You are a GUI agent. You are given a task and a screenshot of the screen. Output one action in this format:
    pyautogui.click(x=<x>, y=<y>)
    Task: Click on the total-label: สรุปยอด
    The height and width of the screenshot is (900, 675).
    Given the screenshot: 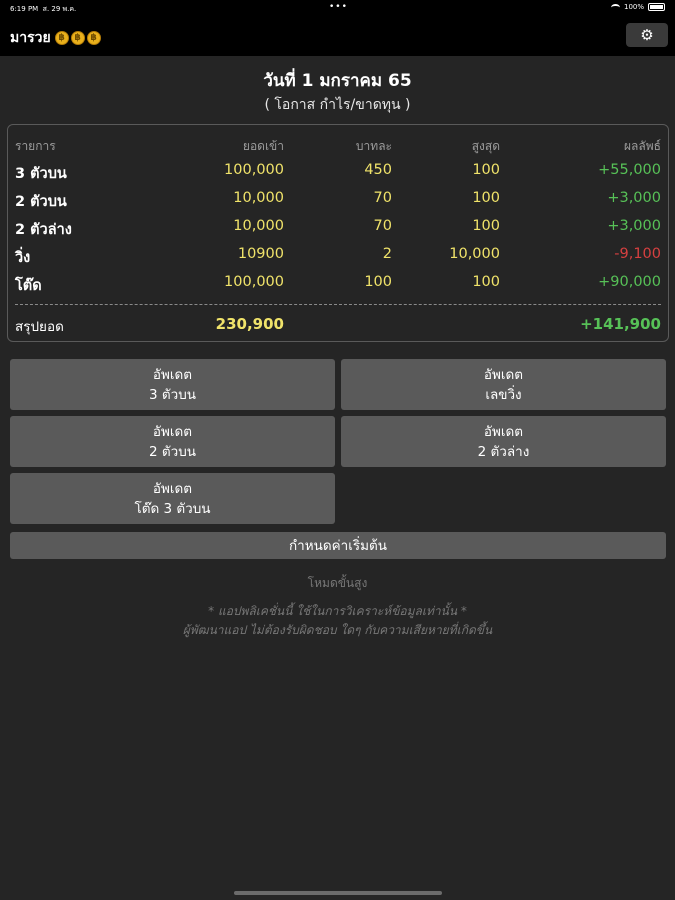 What is the action you would take?
    pyautogui.click(x=39, y=327)
    